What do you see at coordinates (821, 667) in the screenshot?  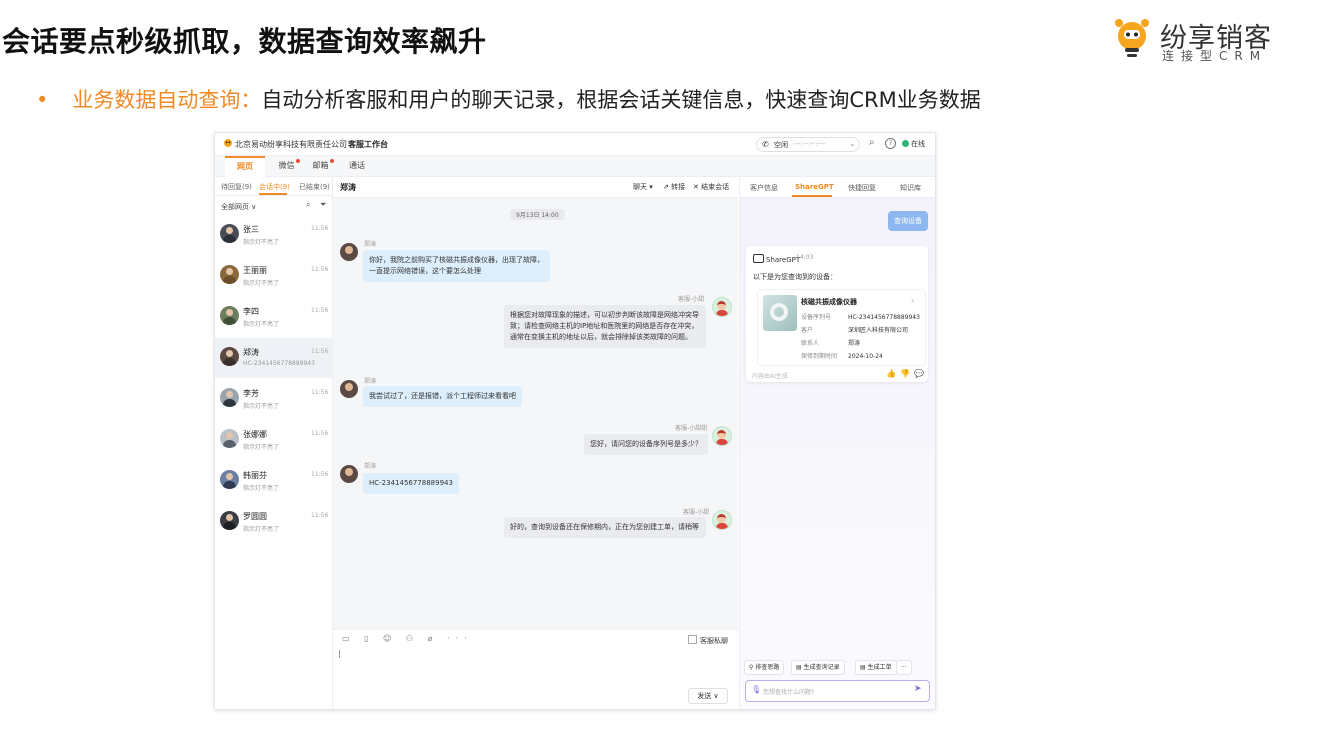 I see `quick-action-label: 生成查询记录` at bounding box center [821, 667].